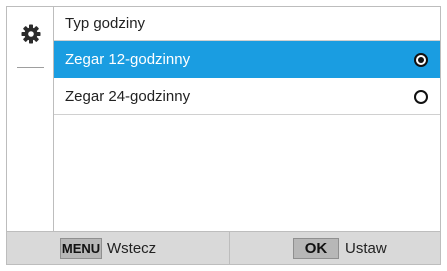  I want to click on page-title: Typ godziny, so click(105, 23).